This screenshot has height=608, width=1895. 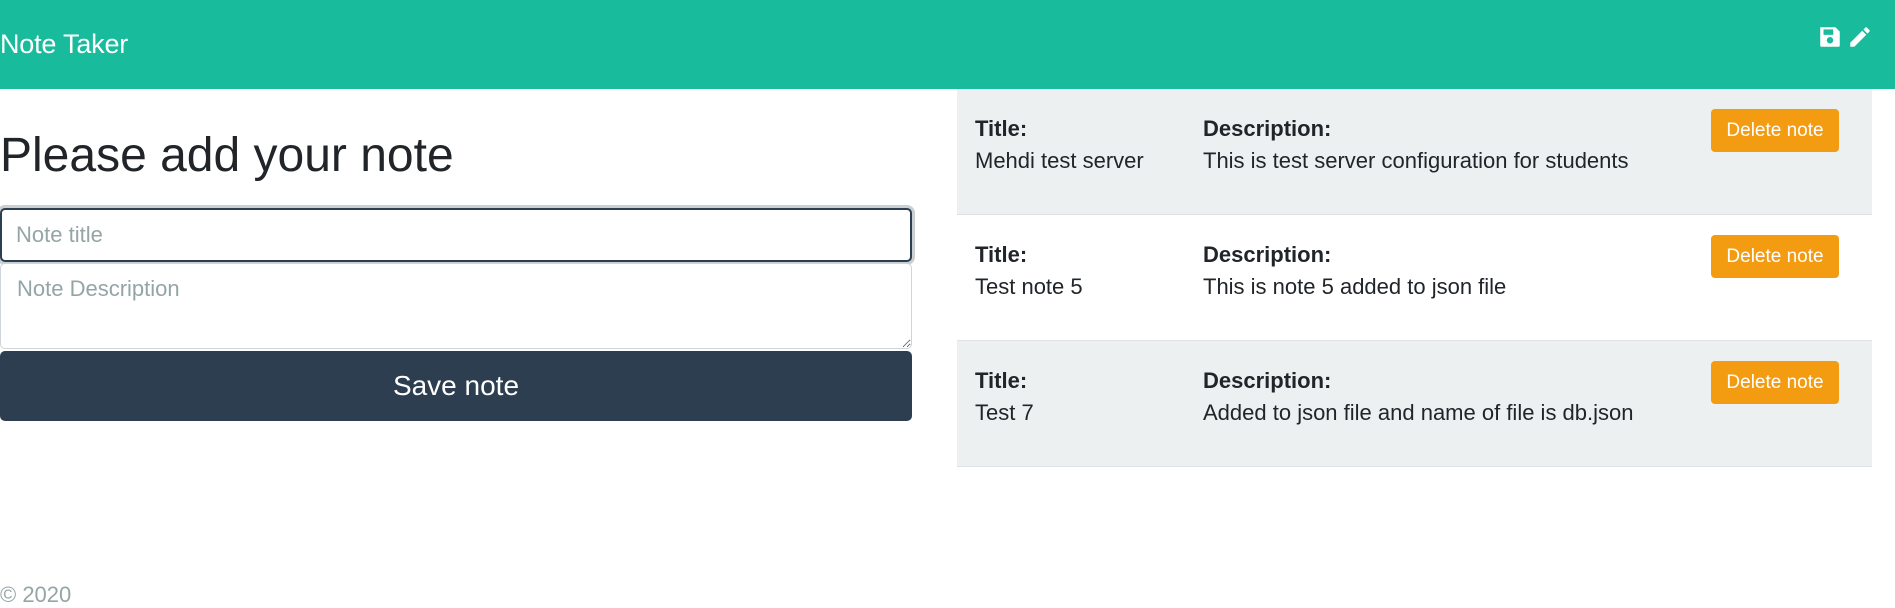 What do you see at coordinates (1029, 271) in the screenshot?
I see `note-title-column: Title: Test note 5` at bounding box center [1029, 271].